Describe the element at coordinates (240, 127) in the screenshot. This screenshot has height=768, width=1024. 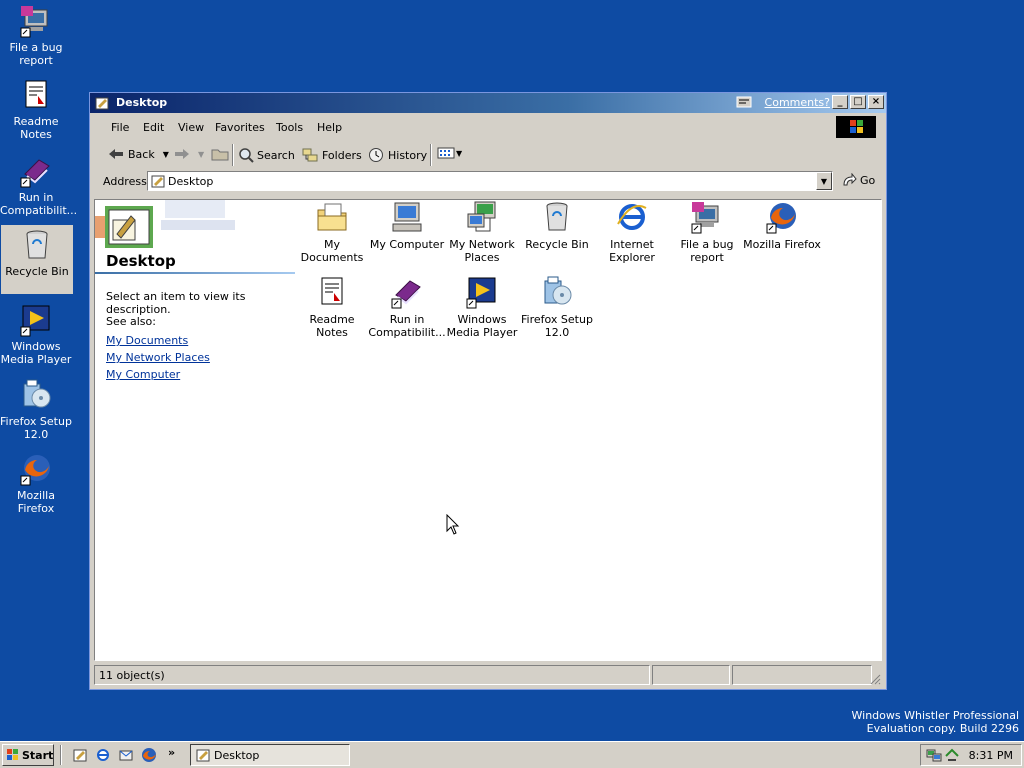
I see `menu-favorites: Favorites` at that location.